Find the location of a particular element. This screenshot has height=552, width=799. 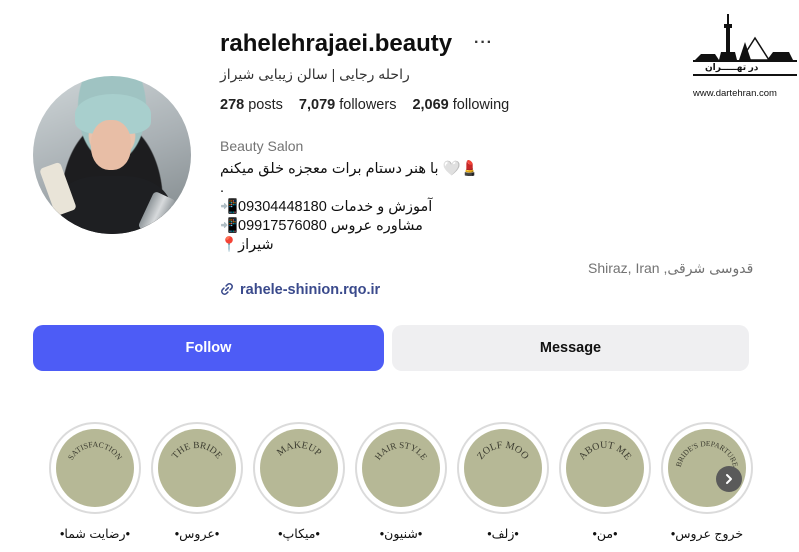

highlight-ring: MAKEUP is located at coordinates (299, 468).